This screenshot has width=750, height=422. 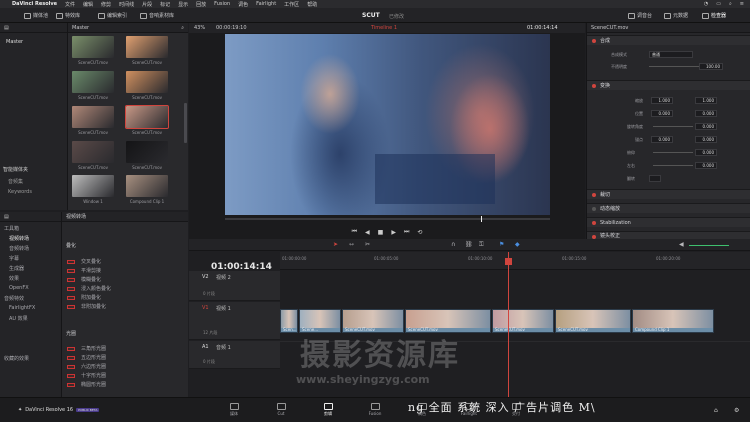 What do you see at coordinates (367, 244) in the screenshot?
I see `blade-tool-icon: ✂` at bounding box center [367, 244].